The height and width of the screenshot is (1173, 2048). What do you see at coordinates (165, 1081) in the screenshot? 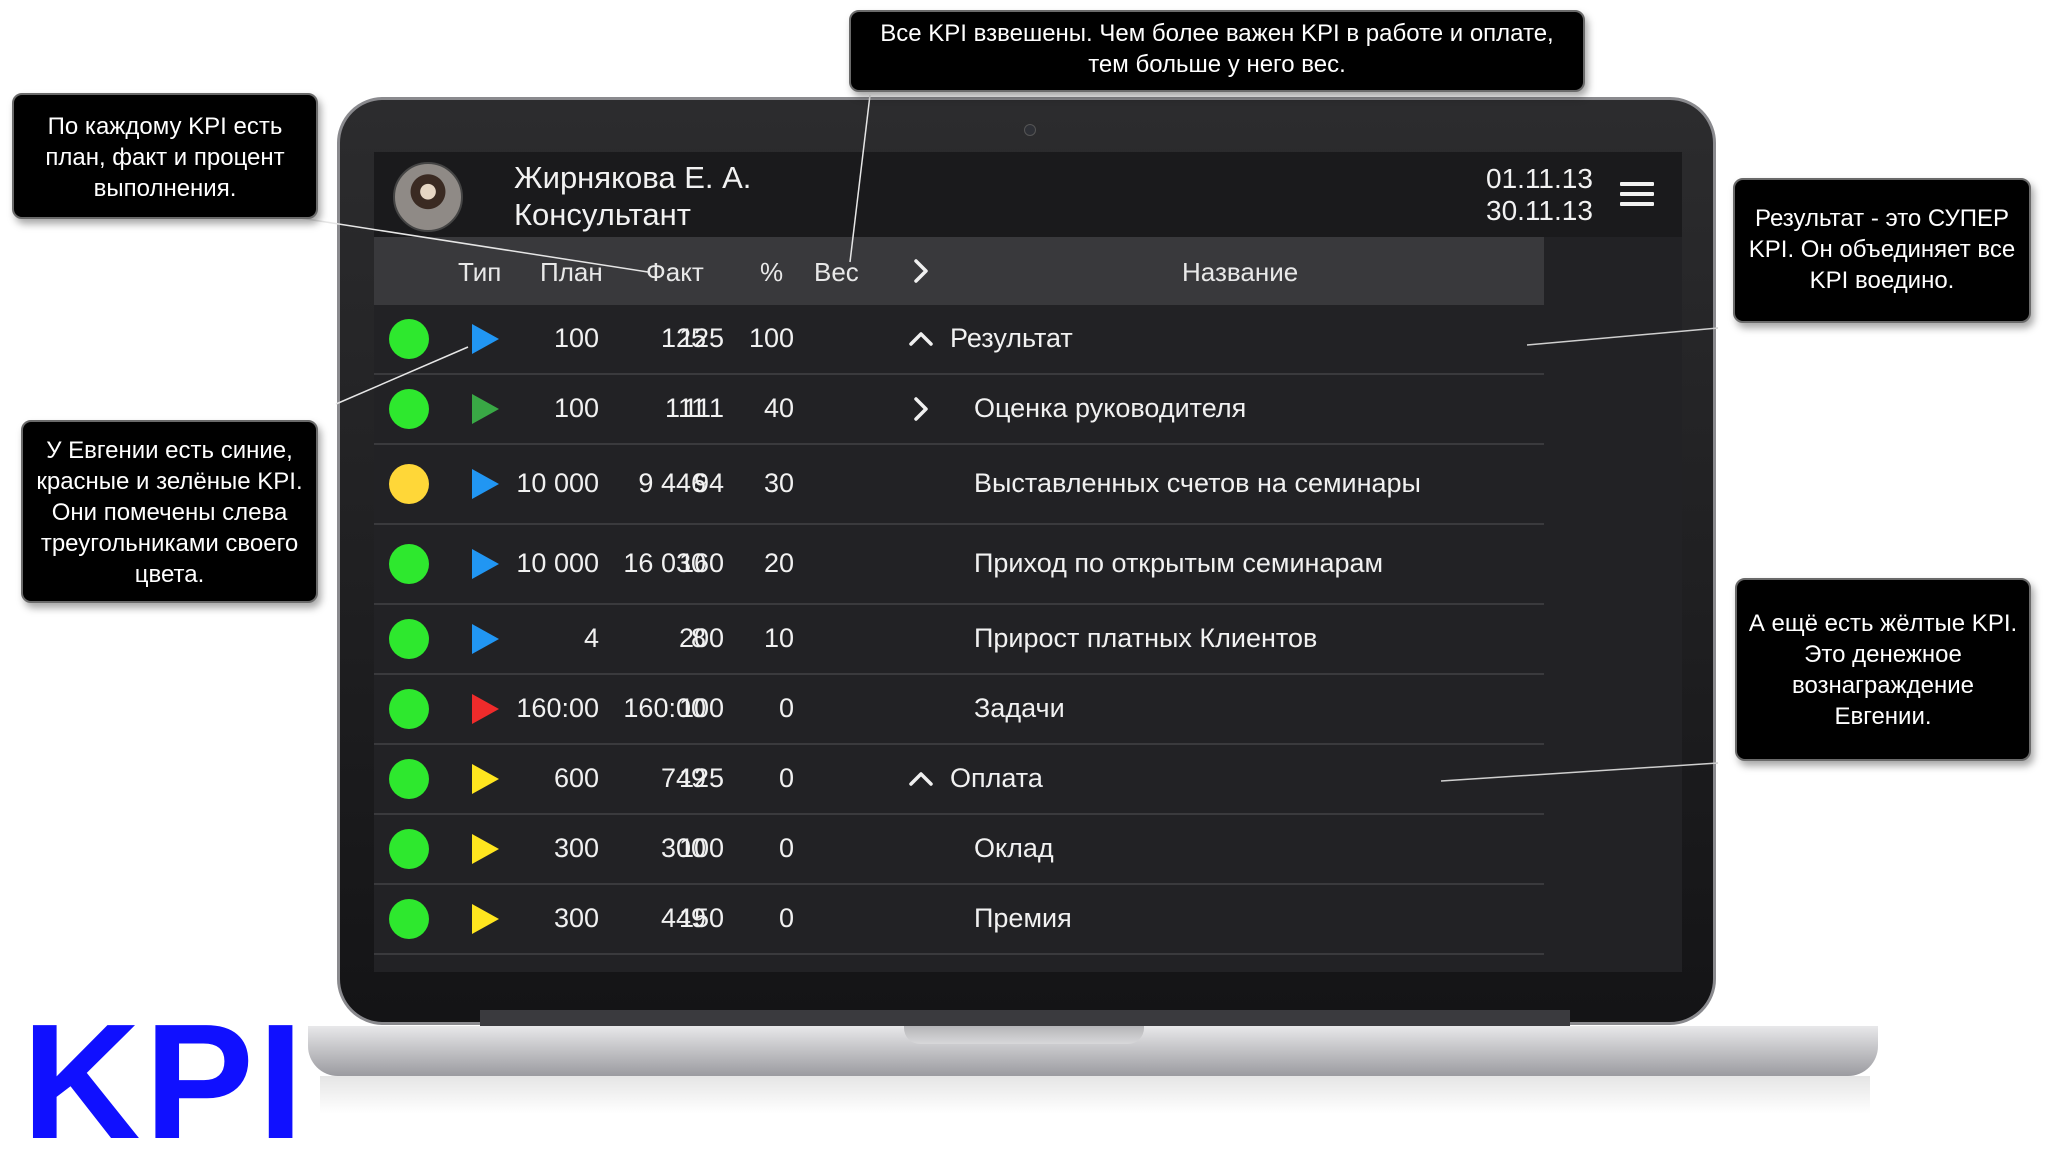
I see `kpi-logo: KPI` at bounding box center [165, 1081].